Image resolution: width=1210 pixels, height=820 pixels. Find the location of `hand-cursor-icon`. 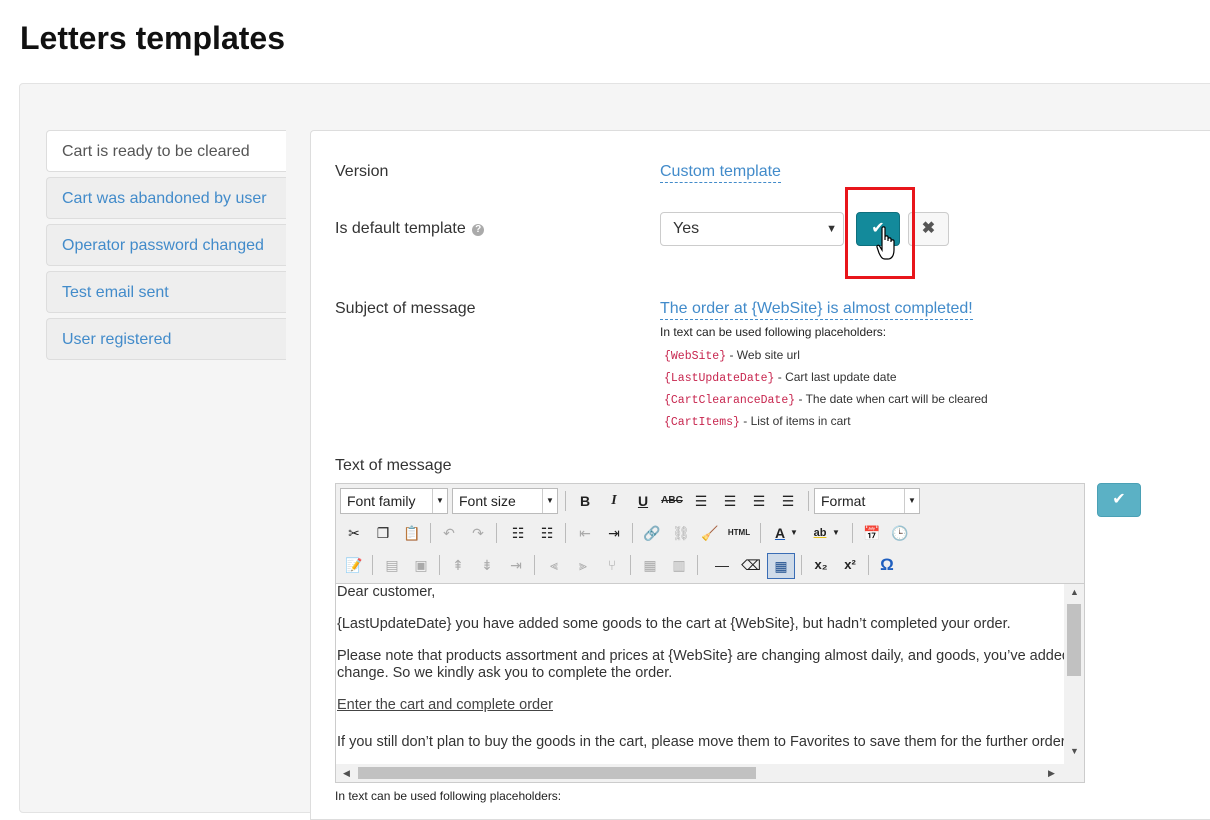

hand-cursor-icon is located at coordinates (885, 243).